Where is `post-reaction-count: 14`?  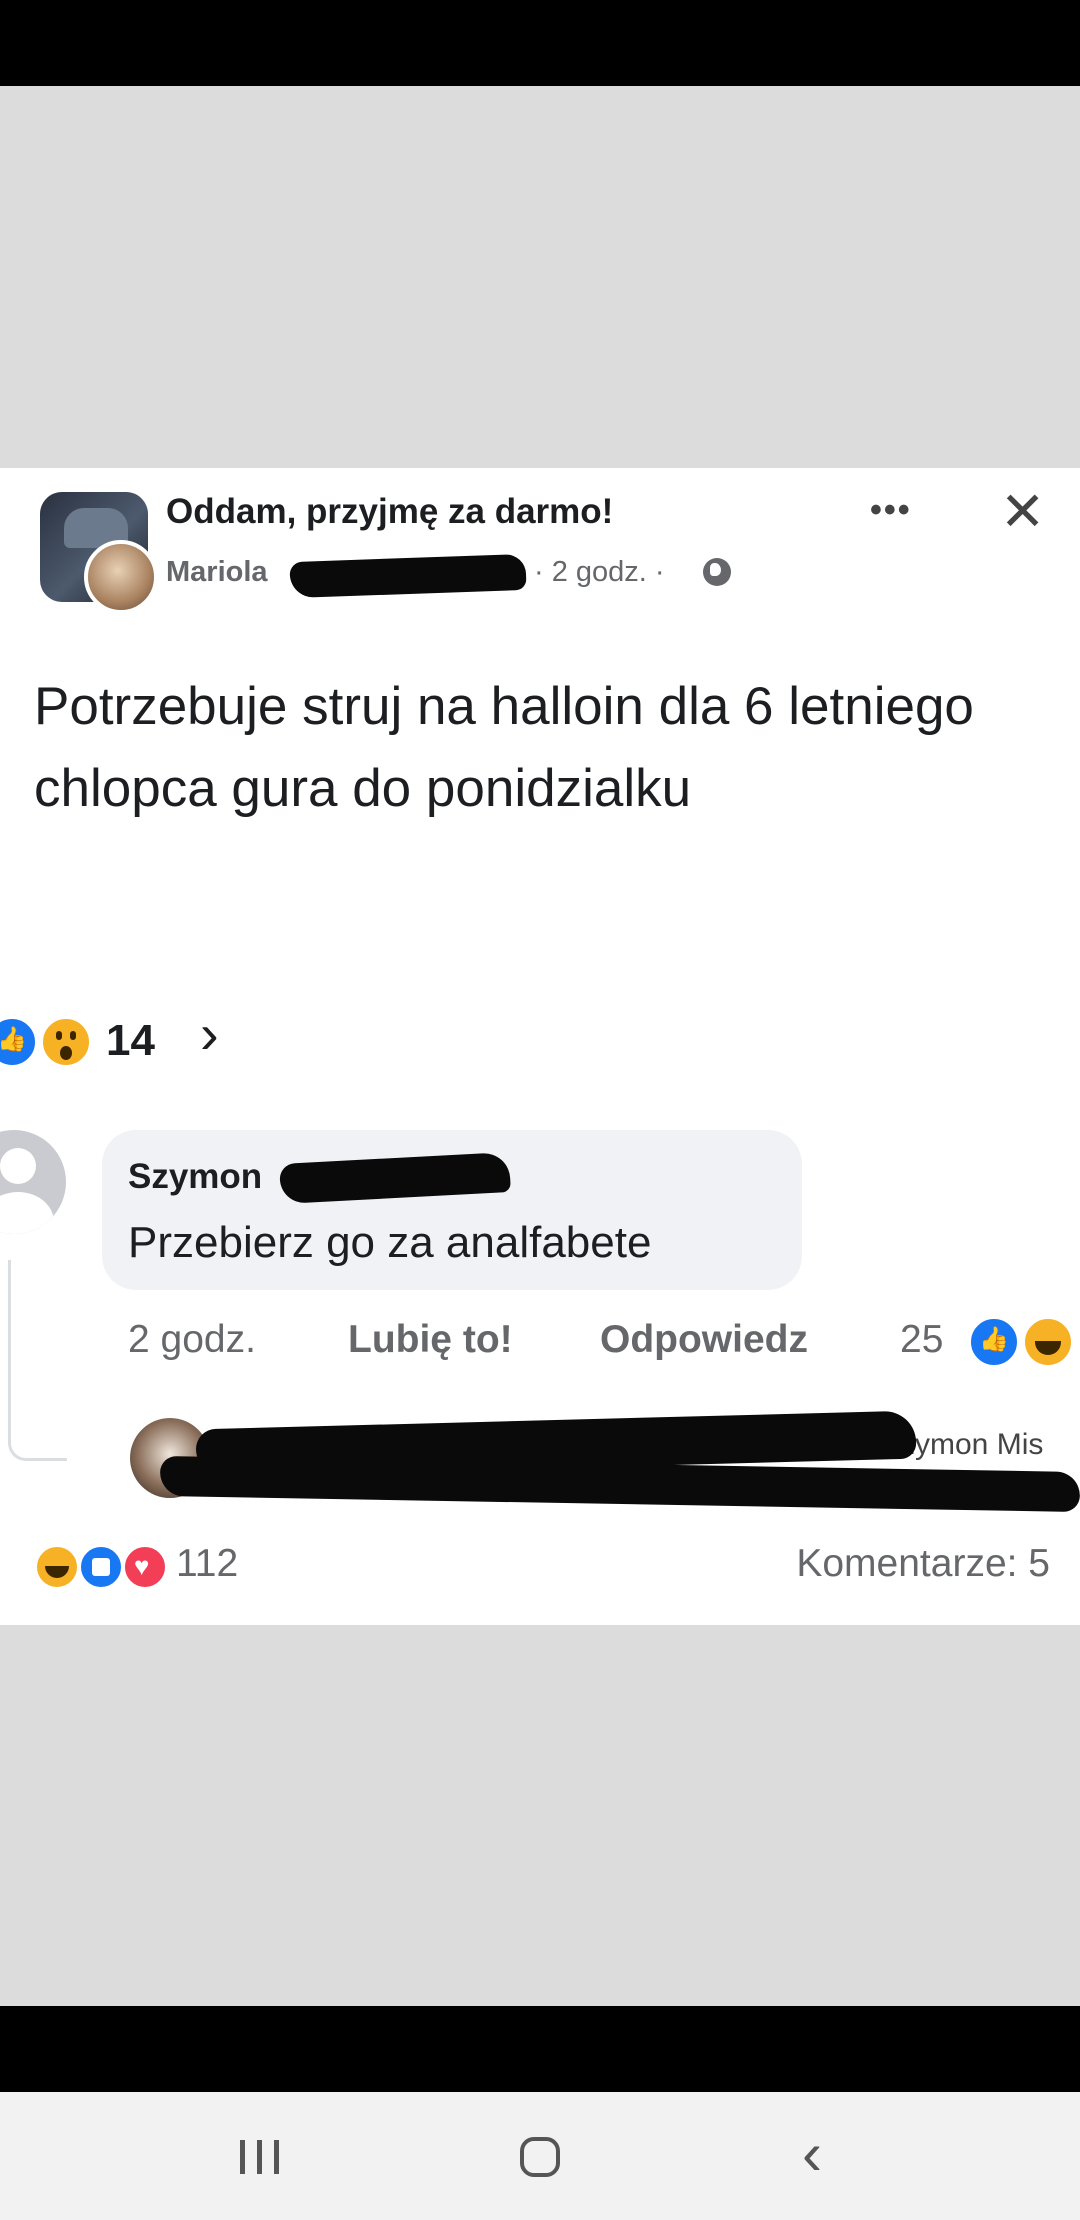
post-reaction-count: 14 is located at coordinates (130, 1041).